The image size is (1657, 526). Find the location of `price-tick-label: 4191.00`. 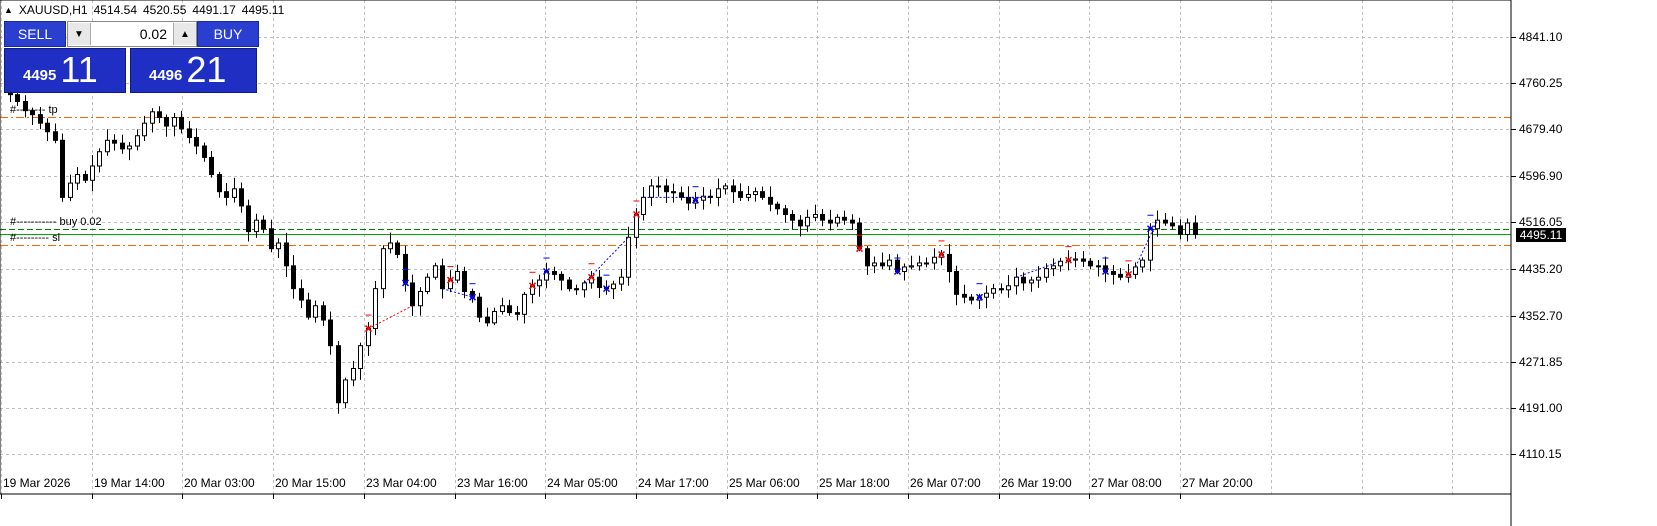

price-tick-label: 4191.00 is located at coordinates (1541, 408).